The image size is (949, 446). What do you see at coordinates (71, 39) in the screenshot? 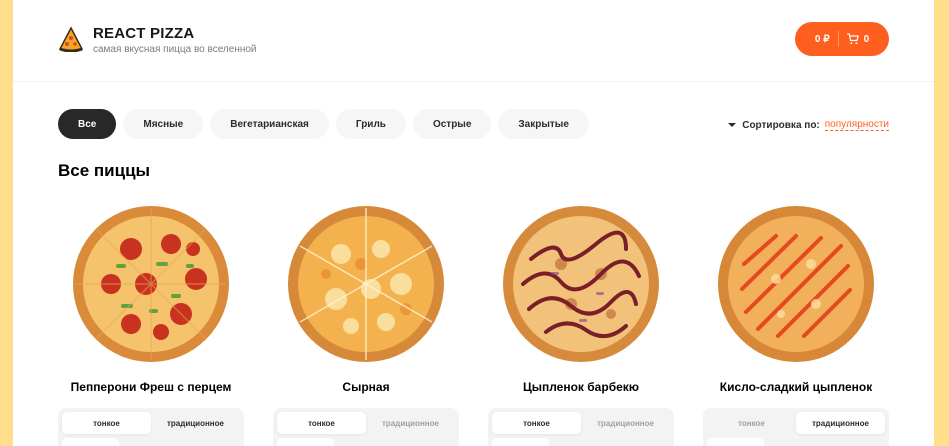
I see `pizza-slice-icon` at bounding box center [71, 39].